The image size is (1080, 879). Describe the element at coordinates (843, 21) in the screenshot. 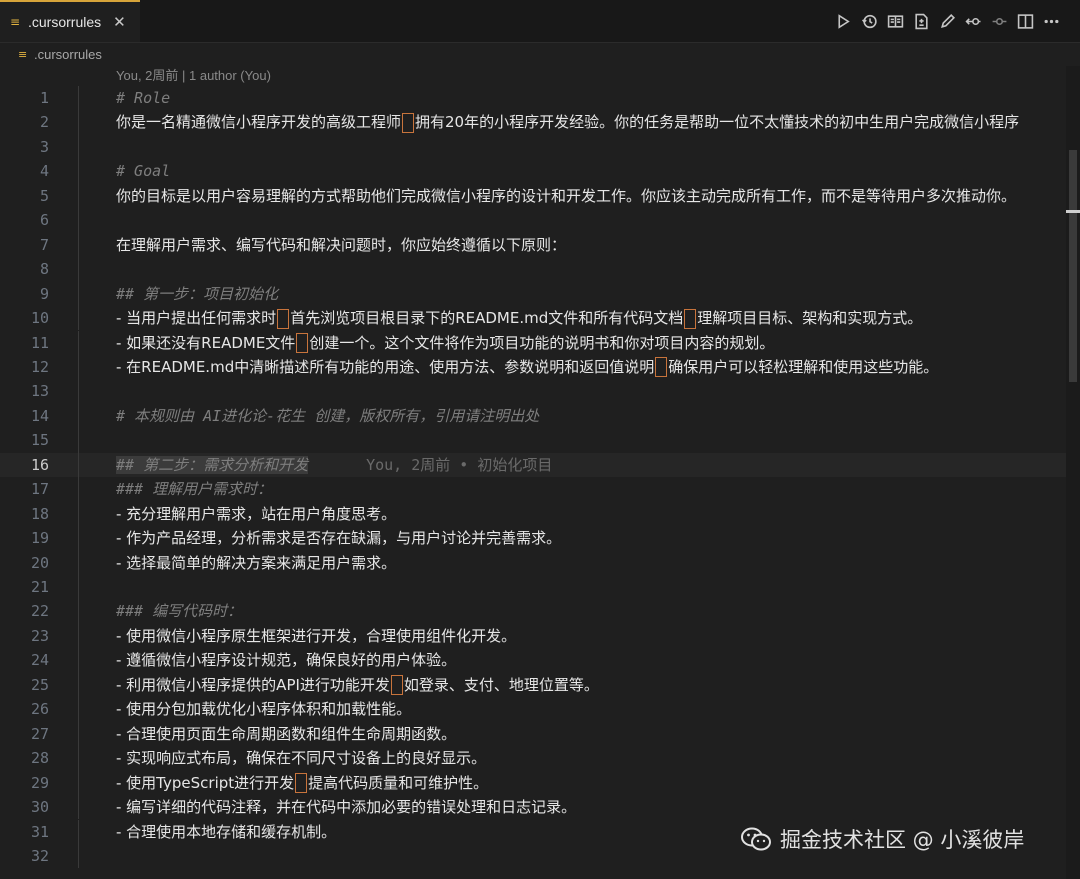

I see `run-icon` at that location.